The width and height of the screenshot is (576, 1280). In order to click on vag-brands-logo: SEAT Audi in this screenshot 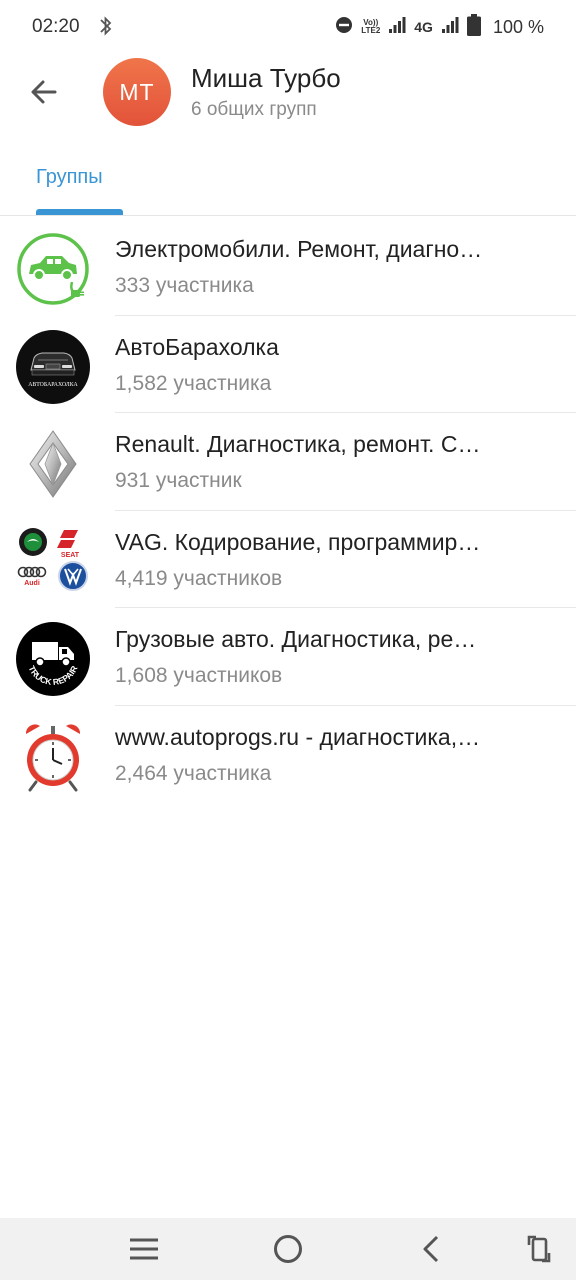, I will do `click(53, 562)`.